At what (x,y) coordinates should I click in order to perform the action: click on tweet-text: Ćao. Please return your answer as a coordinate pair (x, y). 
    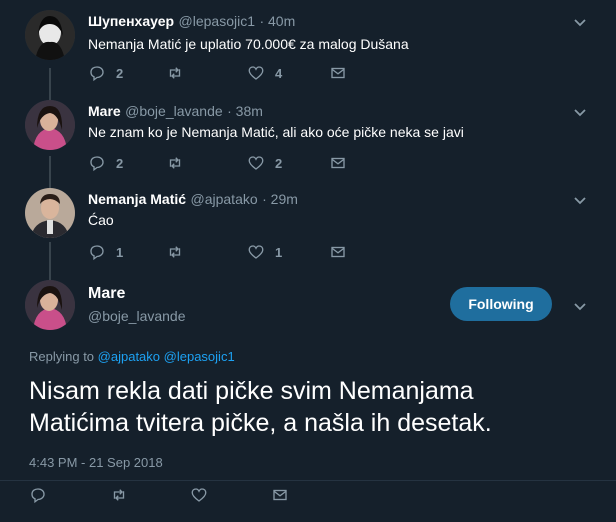
    Looking at the image, I should click on (101, 220).